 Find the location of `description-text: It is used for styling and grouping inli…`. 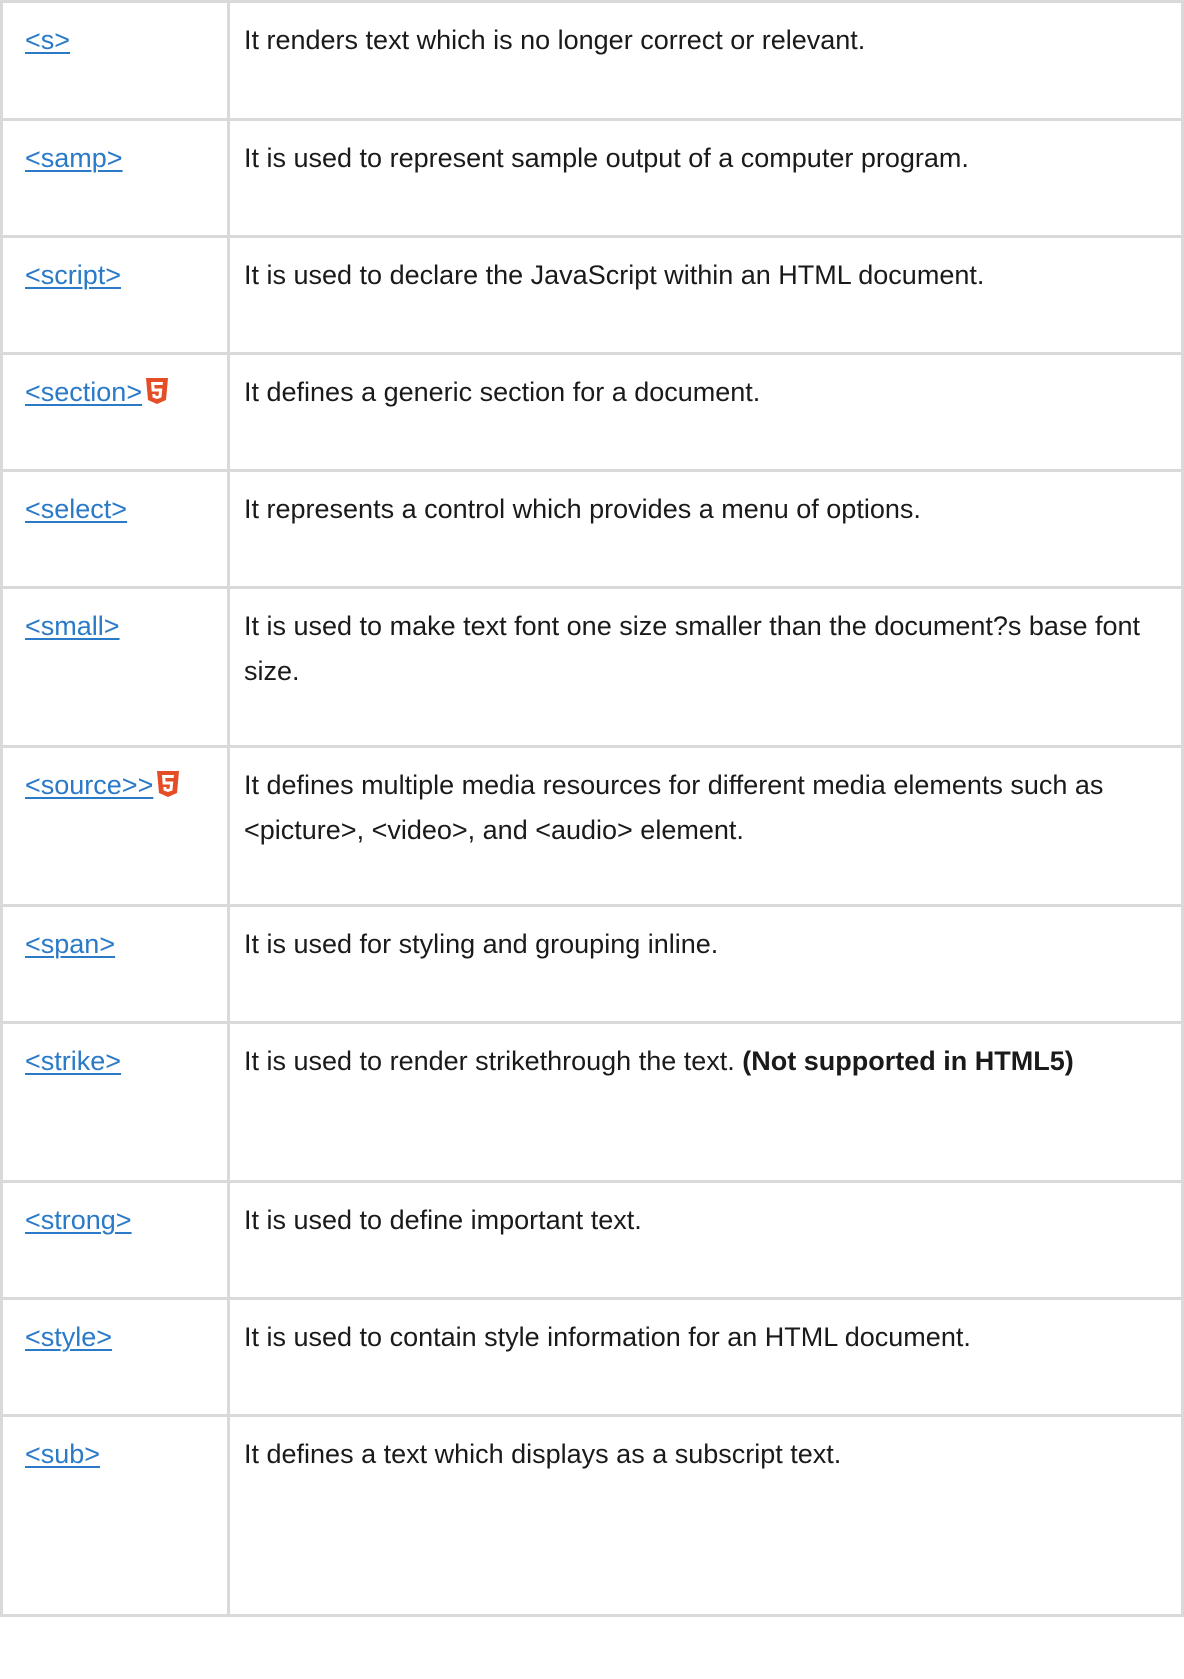

description-text: It is used for styling and grouping inli… is located at coordinates (481, 944).